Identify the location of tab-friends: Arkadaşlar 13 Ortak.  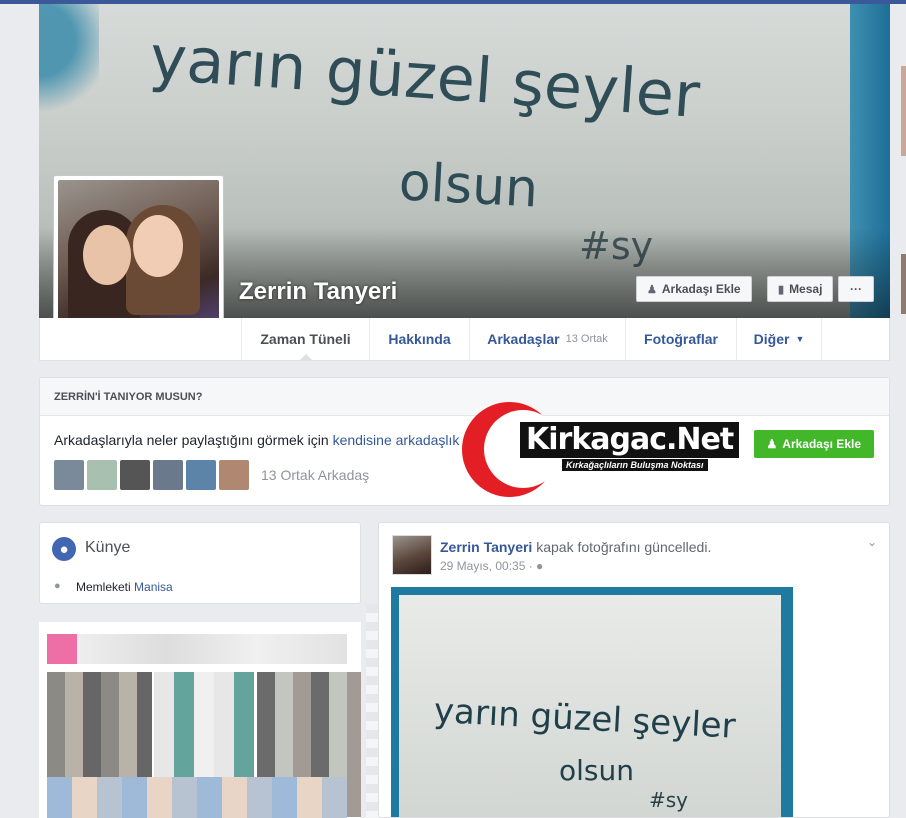
(547, 339).